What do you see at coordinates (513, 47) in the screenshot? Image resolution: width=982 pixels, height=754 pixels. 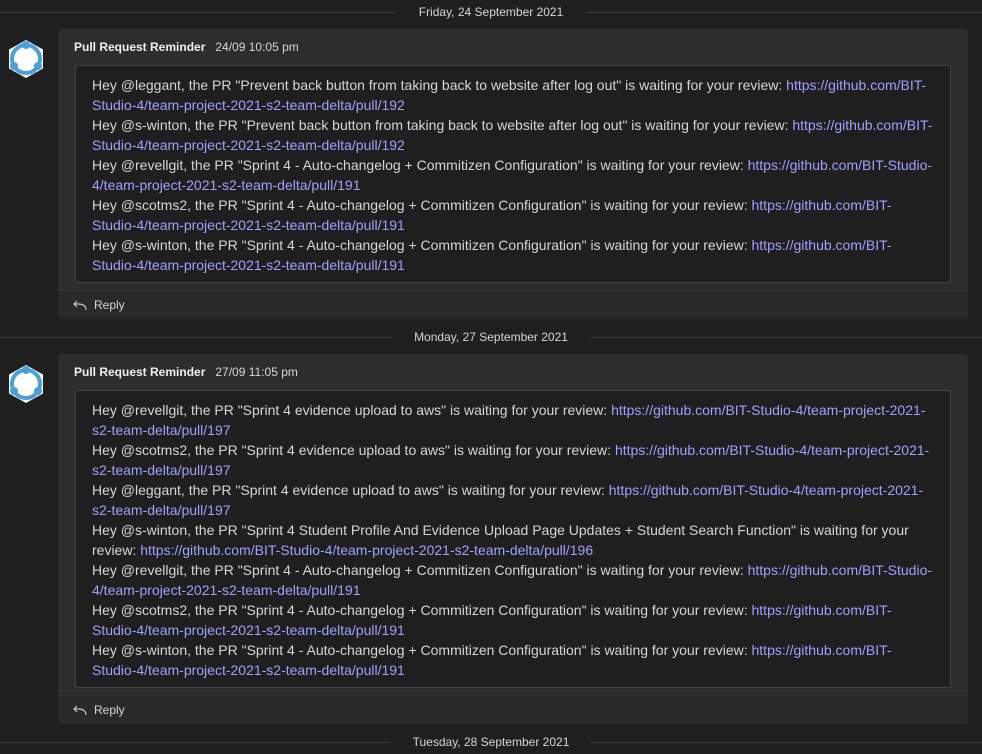 I see `message-header: Pull Request Reminder 24/09 10:05 pm` at bounding box center [513, 47].